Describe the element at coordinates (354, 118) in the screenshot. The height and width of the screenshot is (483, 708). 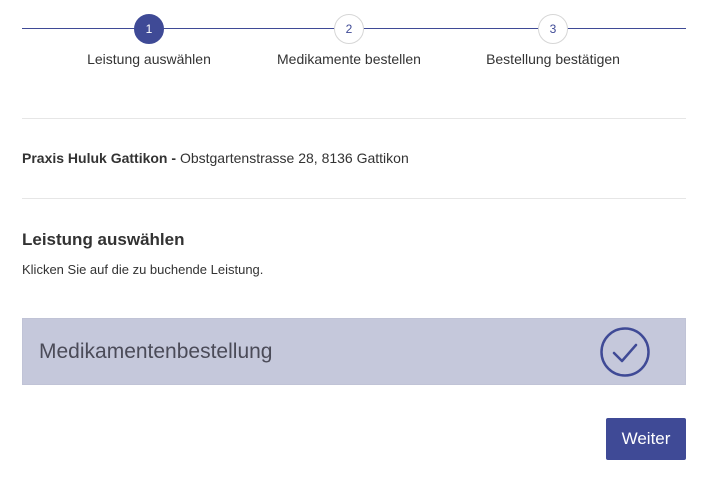
I see `divider-top` at that location.